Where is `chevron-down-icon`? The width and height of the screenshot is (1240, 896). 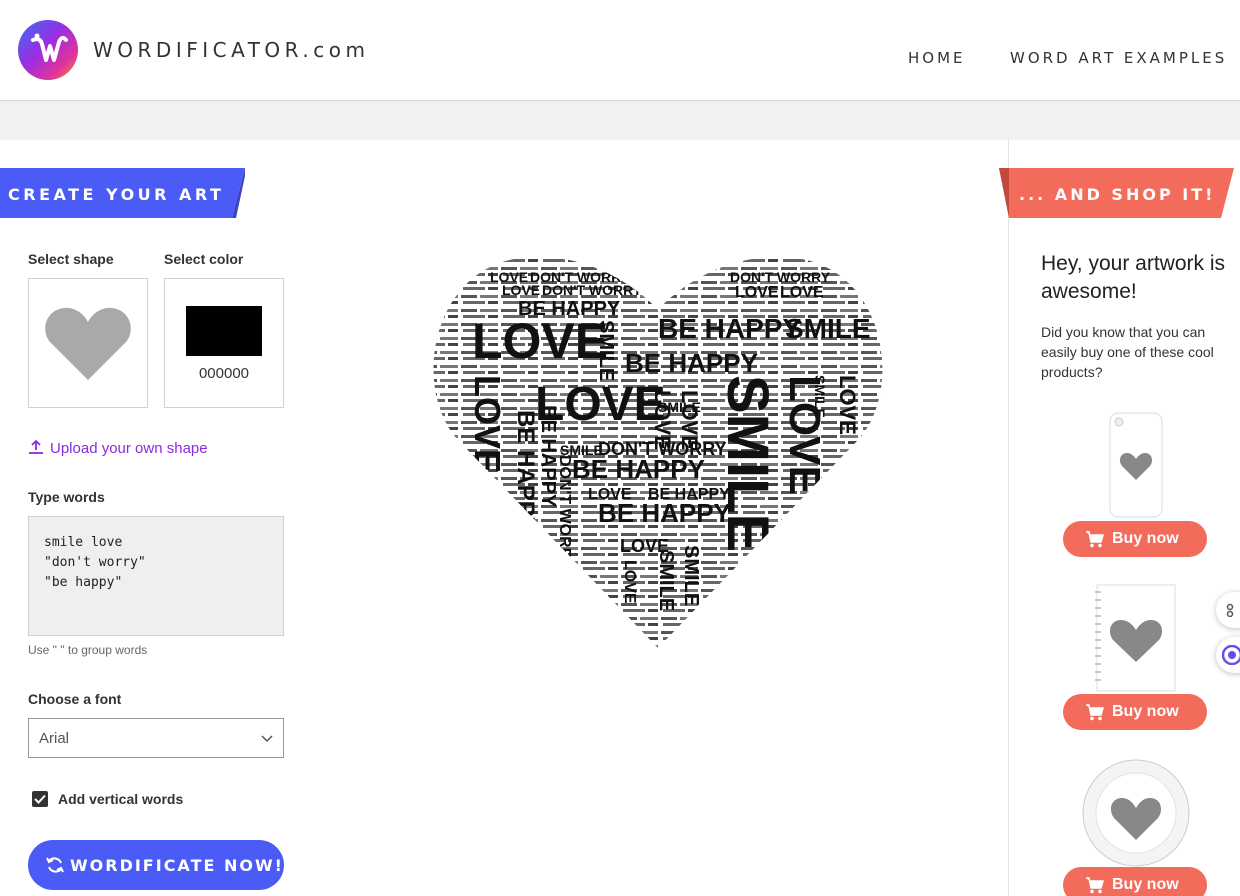 chevron-down-icon is located at coordinates (267, 739).